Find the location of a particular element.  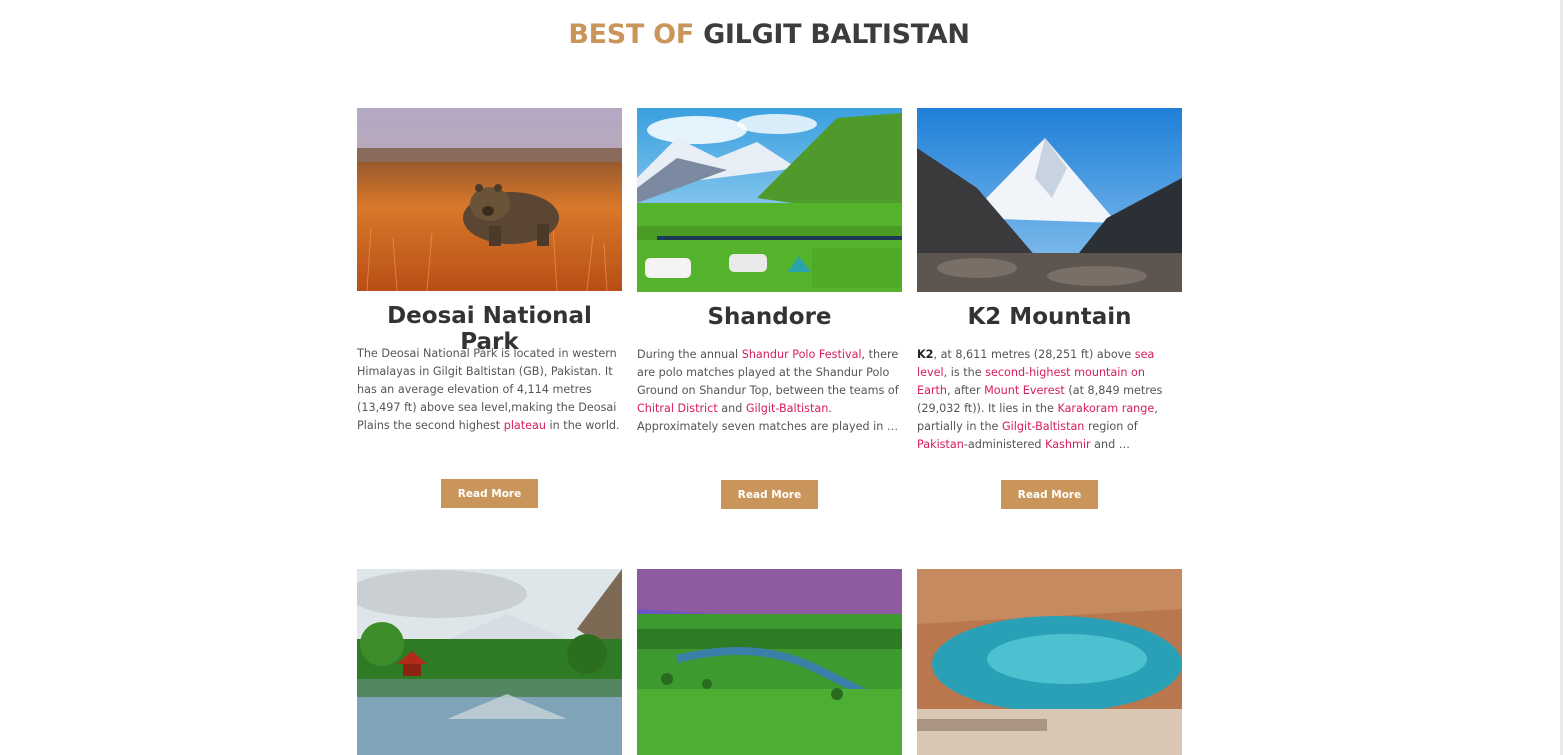

description-link: Mount Everest is located at coordinates (1024, 390).